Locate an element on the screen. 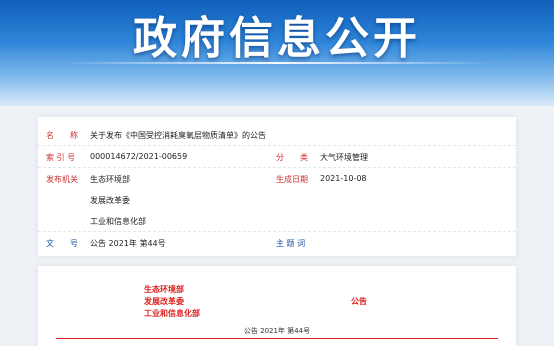 Image resolution: width=554 pixels, height=346 pixels. doc-issuer-2: 发展改革委 is located at coordinates (164, 301).